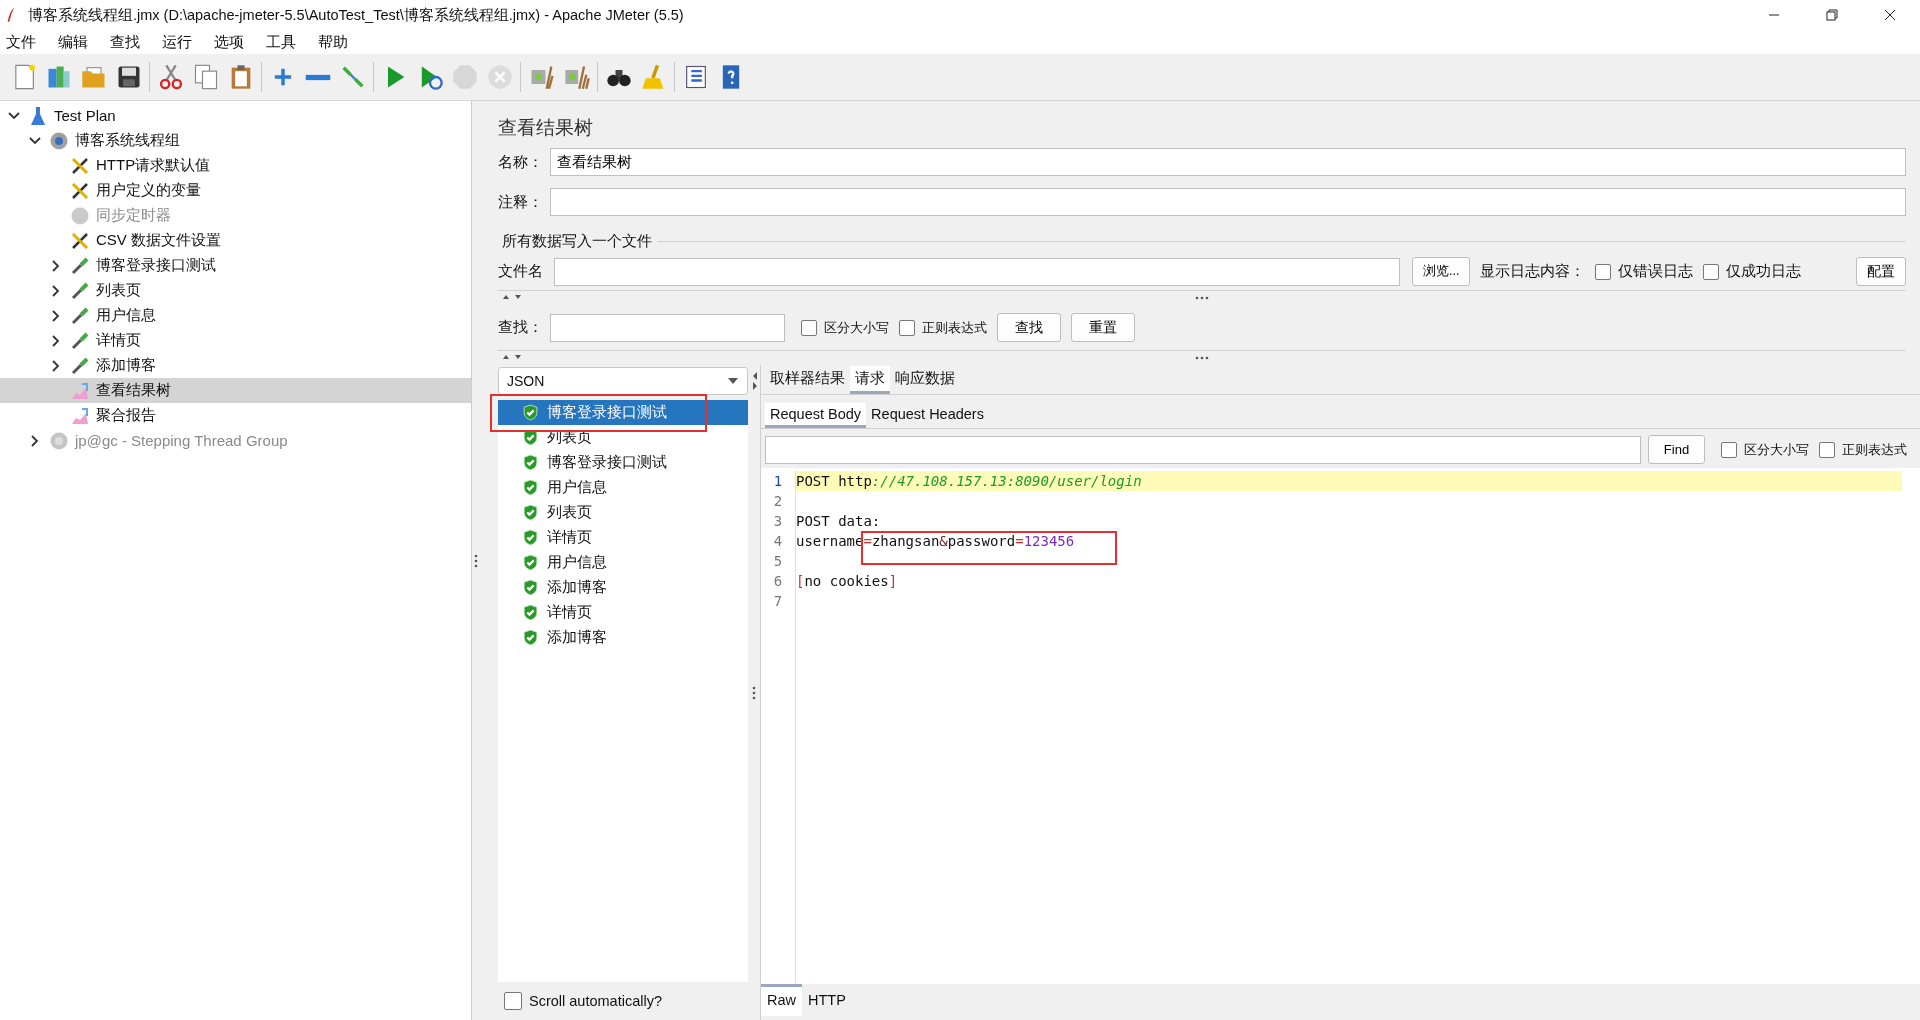  I want to click on restore-icon, so click(1832, 15).